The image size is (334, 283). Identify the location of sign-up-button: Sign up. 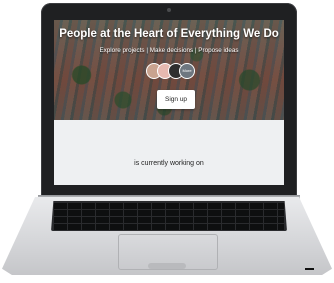
(176, 99).